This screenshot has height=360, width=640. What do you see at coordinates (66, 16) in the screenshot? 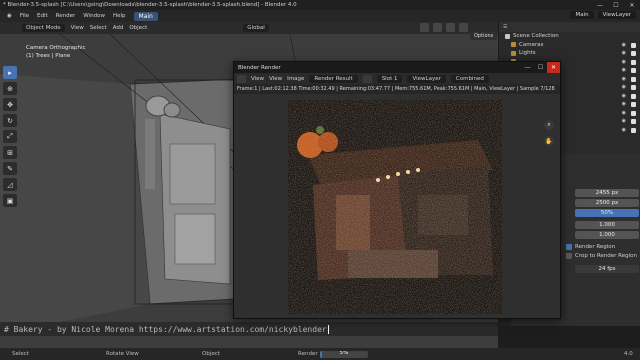
I see `menu-render: Render` at bounding box center [66, 16].